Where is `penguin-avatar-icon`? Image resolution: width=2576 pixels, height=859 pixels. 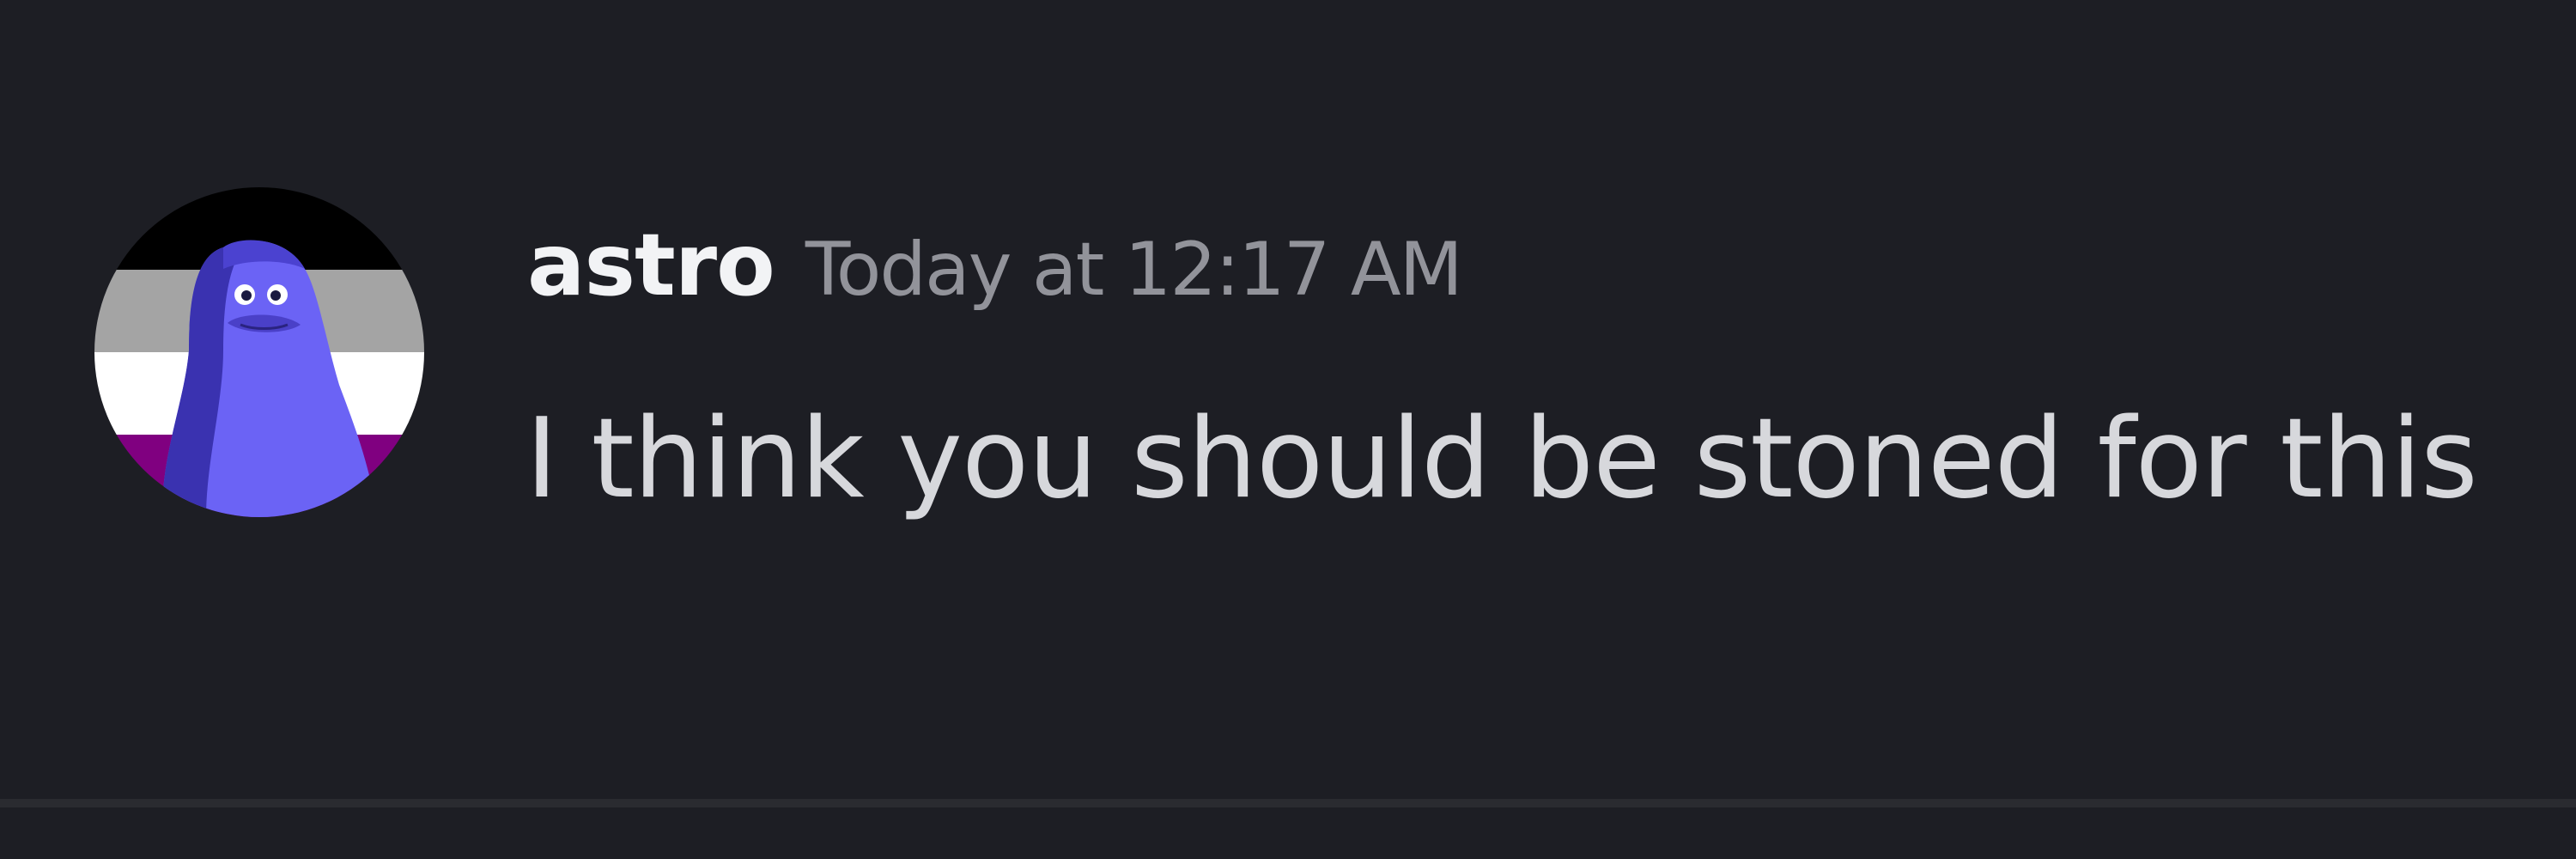
penguin-avatar-icon is located at coordinates (259, 352).